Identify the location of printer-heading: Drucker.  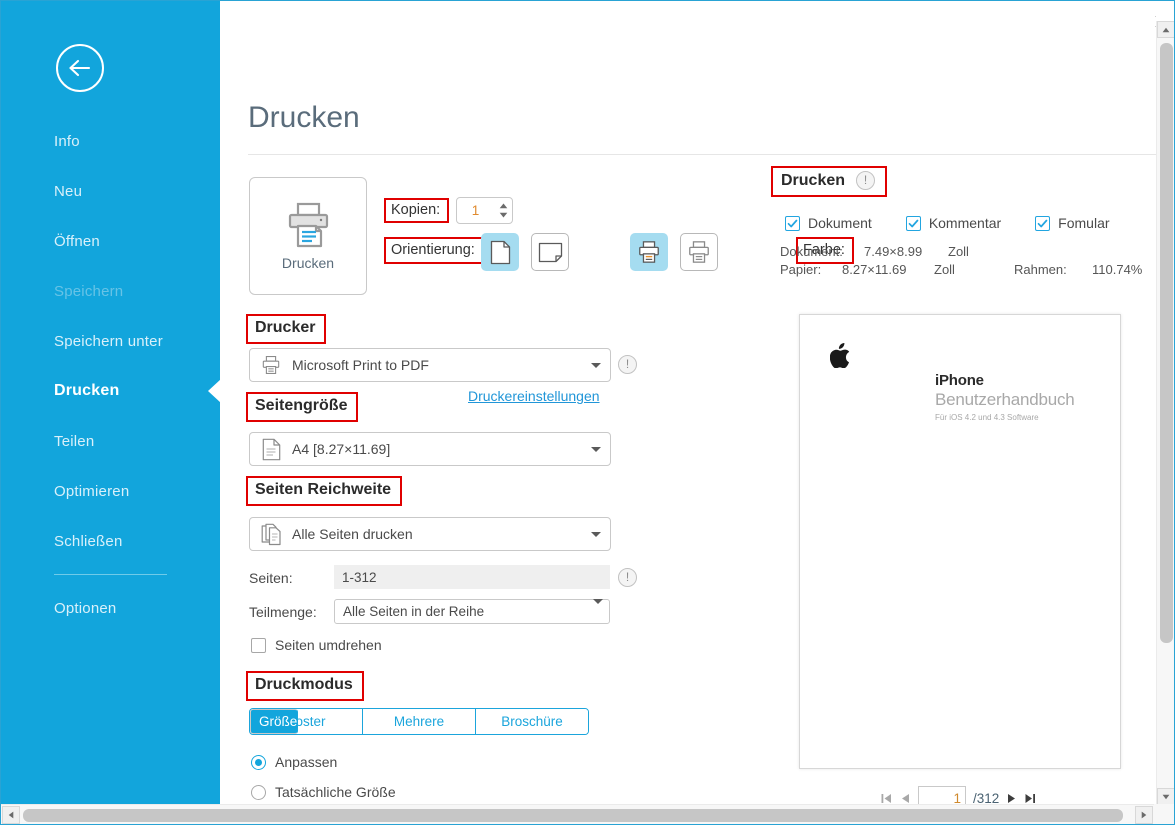
(286, 329).